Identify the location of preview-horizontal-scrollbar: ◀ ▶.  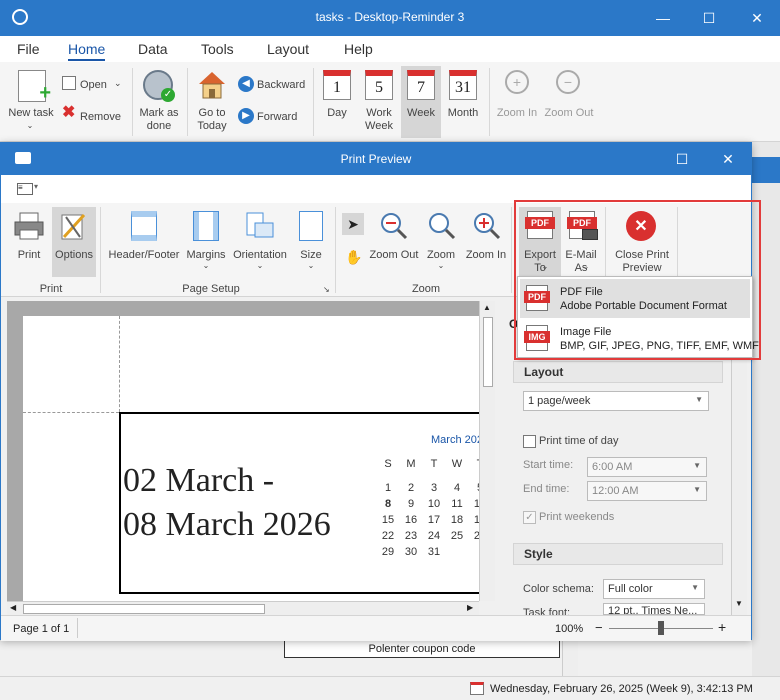
(243, 608).